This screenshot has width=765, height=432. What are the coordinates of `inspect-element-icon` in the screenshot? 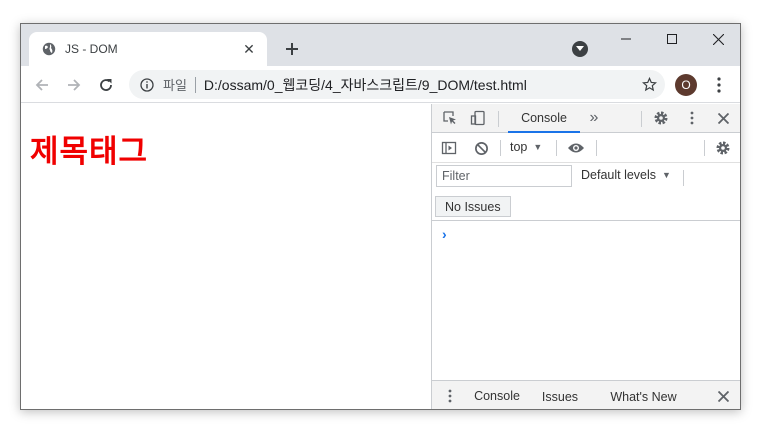 It's located at (450, 118).